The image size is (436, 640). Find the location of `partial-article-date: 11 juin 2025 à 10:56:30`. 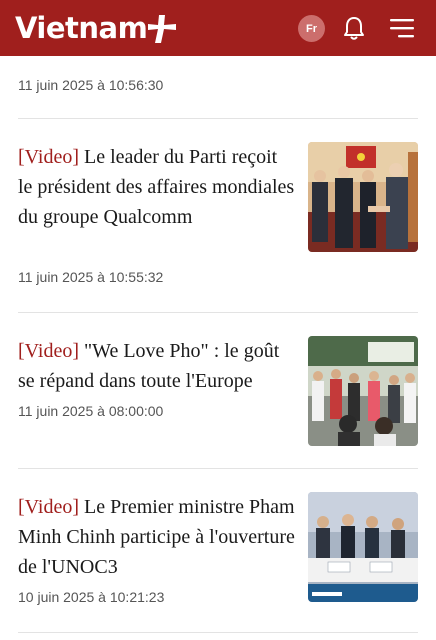

partial-article-date: 11 juin 2025 à 10:56:30 is located at coordinates (91, 85).